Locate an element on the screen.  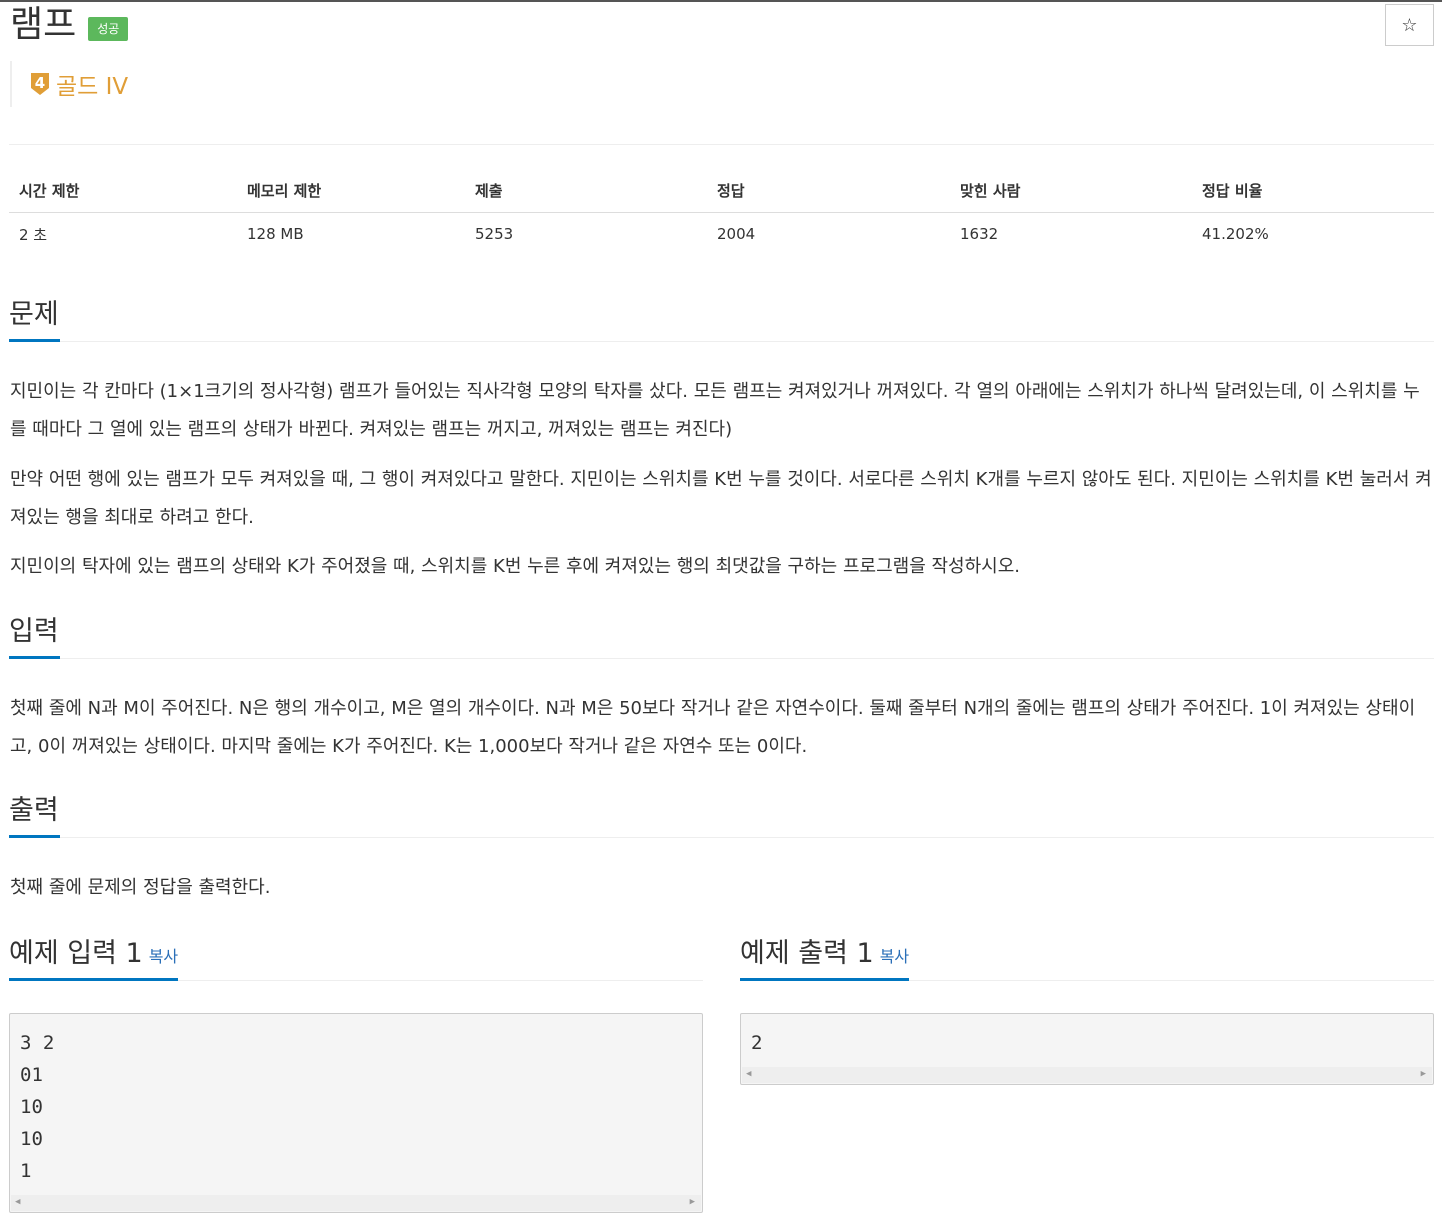
sample-output-title: 예제 출력 1 is located at coordinates (807, 953).